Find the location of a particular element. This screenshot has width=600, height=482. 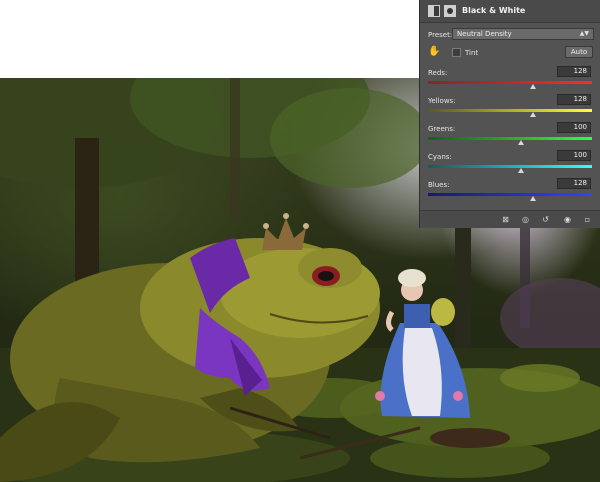

tint-checkbox is located at coordinates (456, 52).